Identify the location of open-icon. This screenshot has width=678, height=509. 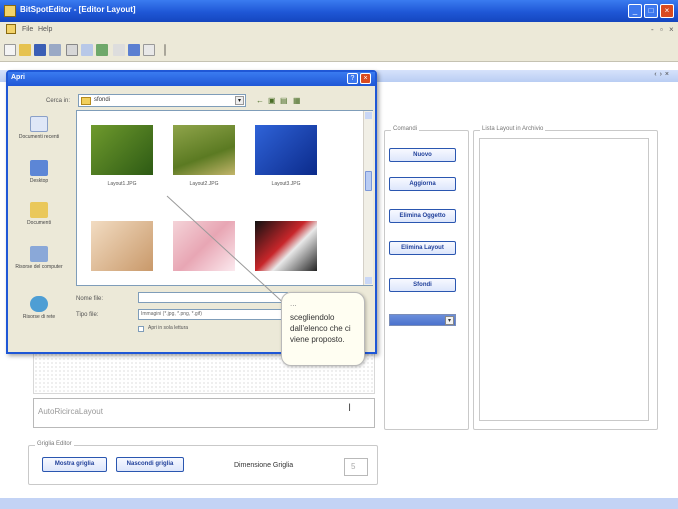
(25, 50).